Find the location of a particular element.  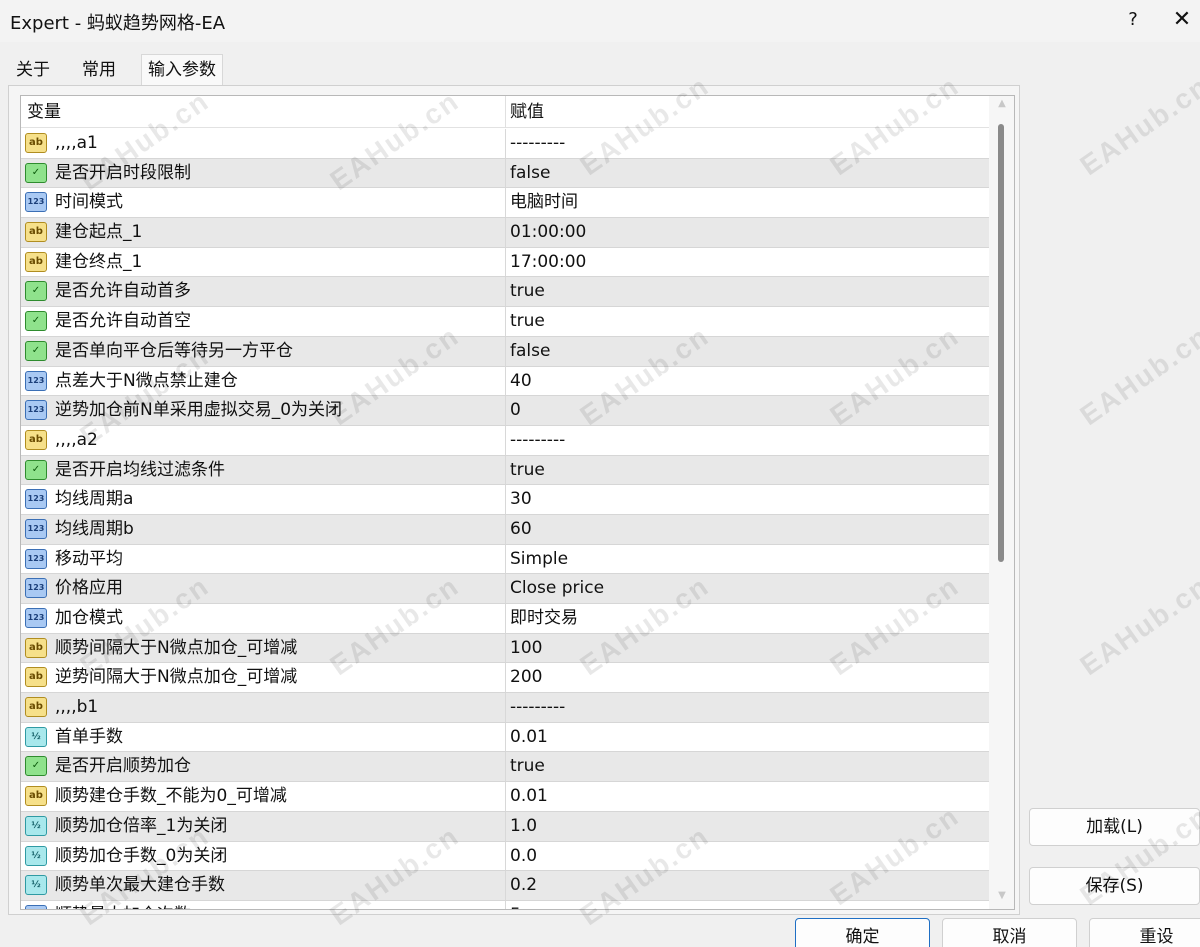

row-value-cell: 0.0 is located at coordinates (523, 856).